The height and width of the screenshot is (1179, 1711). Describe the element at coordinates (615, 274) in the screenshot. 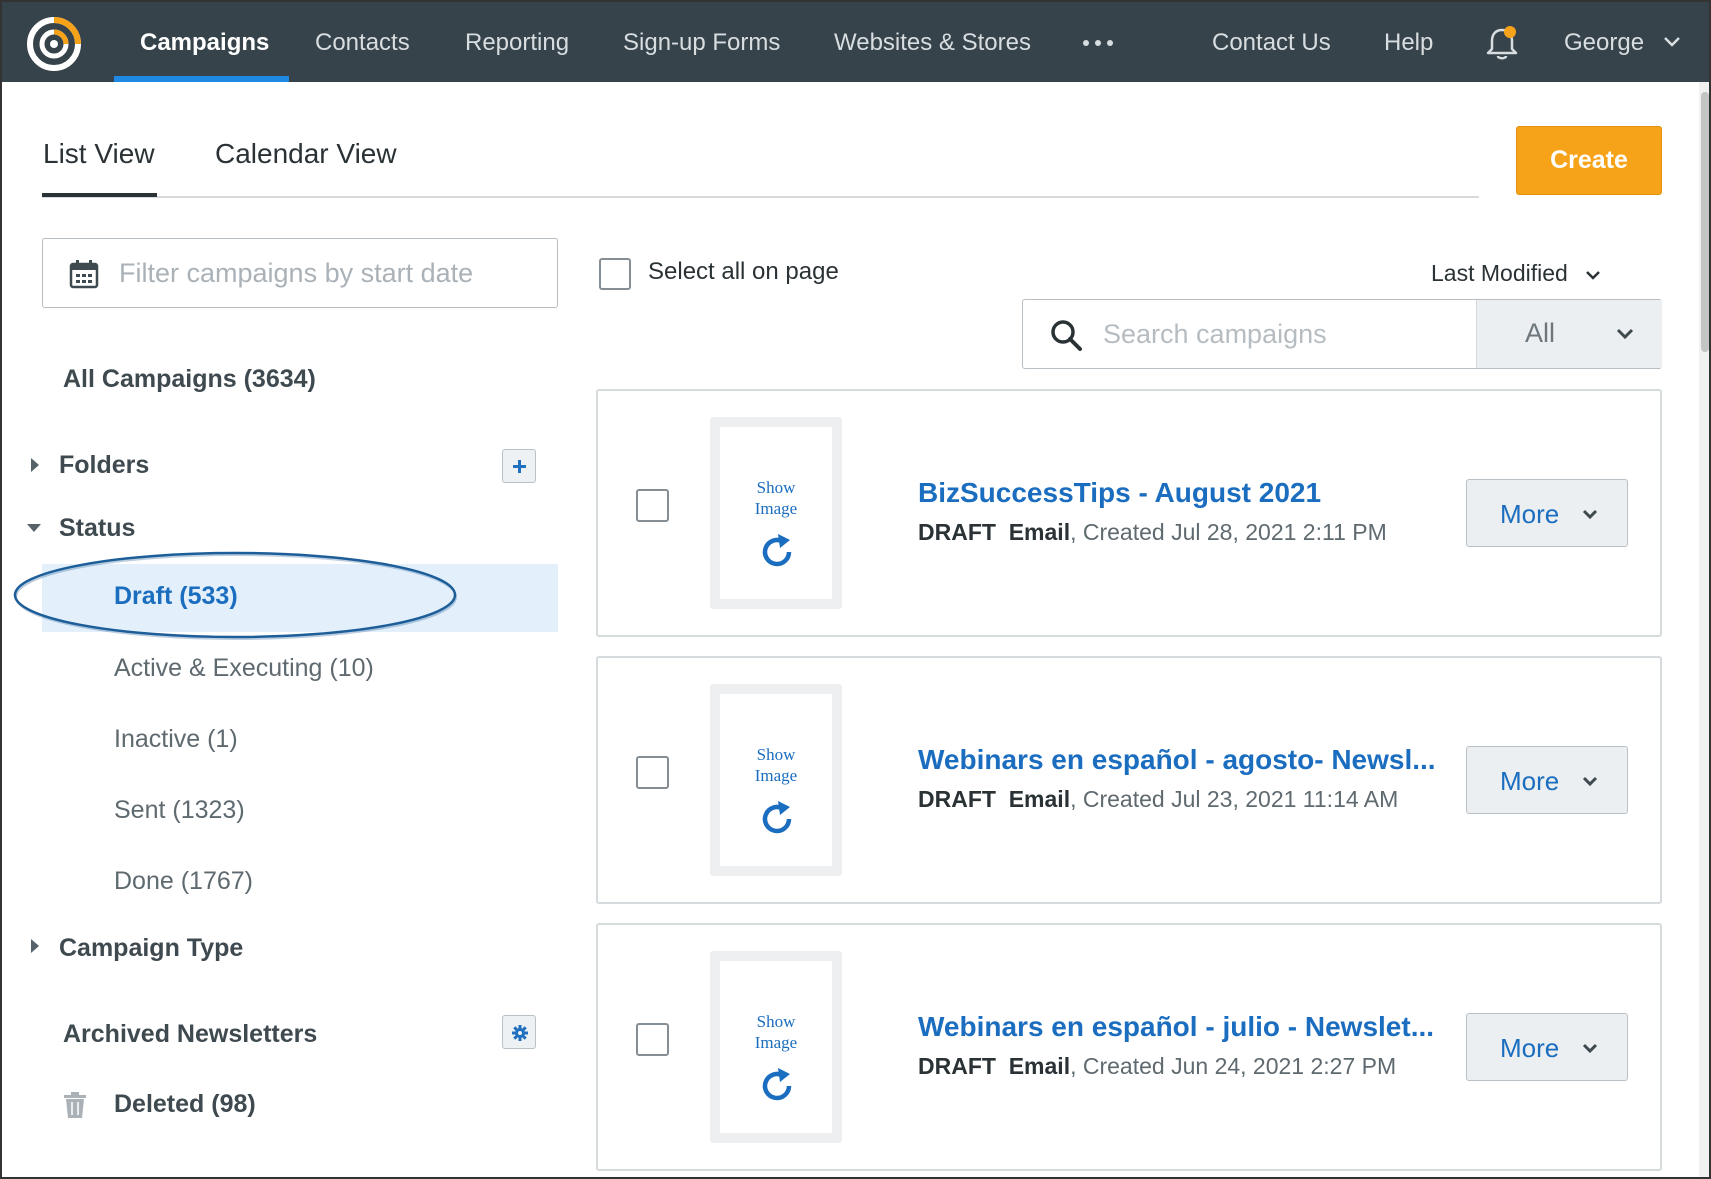

I see `select-all-checkbox` at that location.